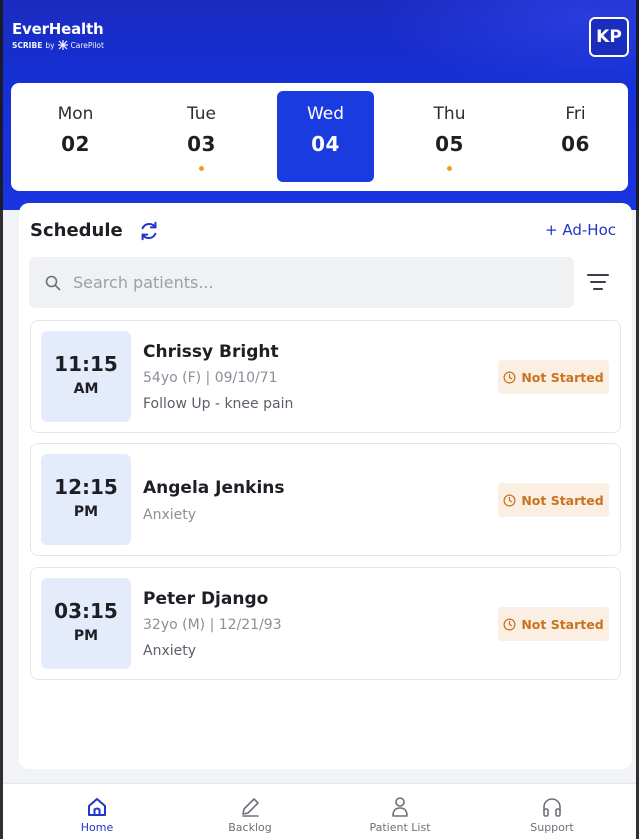 The image size is (639, 839). What do you see at coordinates (86, 611) in the screenshot?
I see `time-value: 03:15` at bounding box center [86, 611].